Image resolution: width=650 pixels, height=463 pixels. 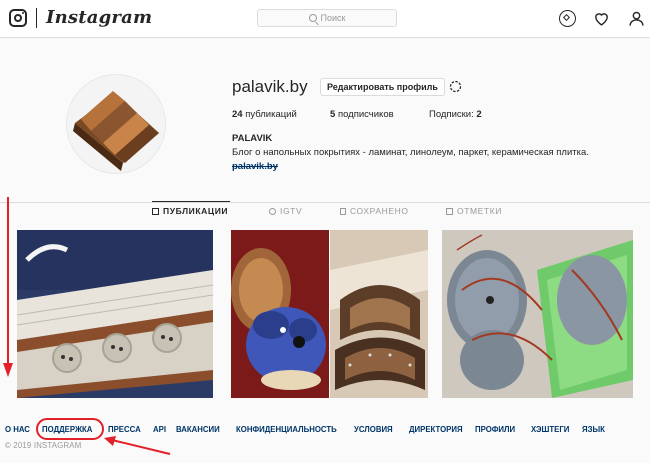 I want to click on annotation-down-arrow, so click(x=8, y=287).